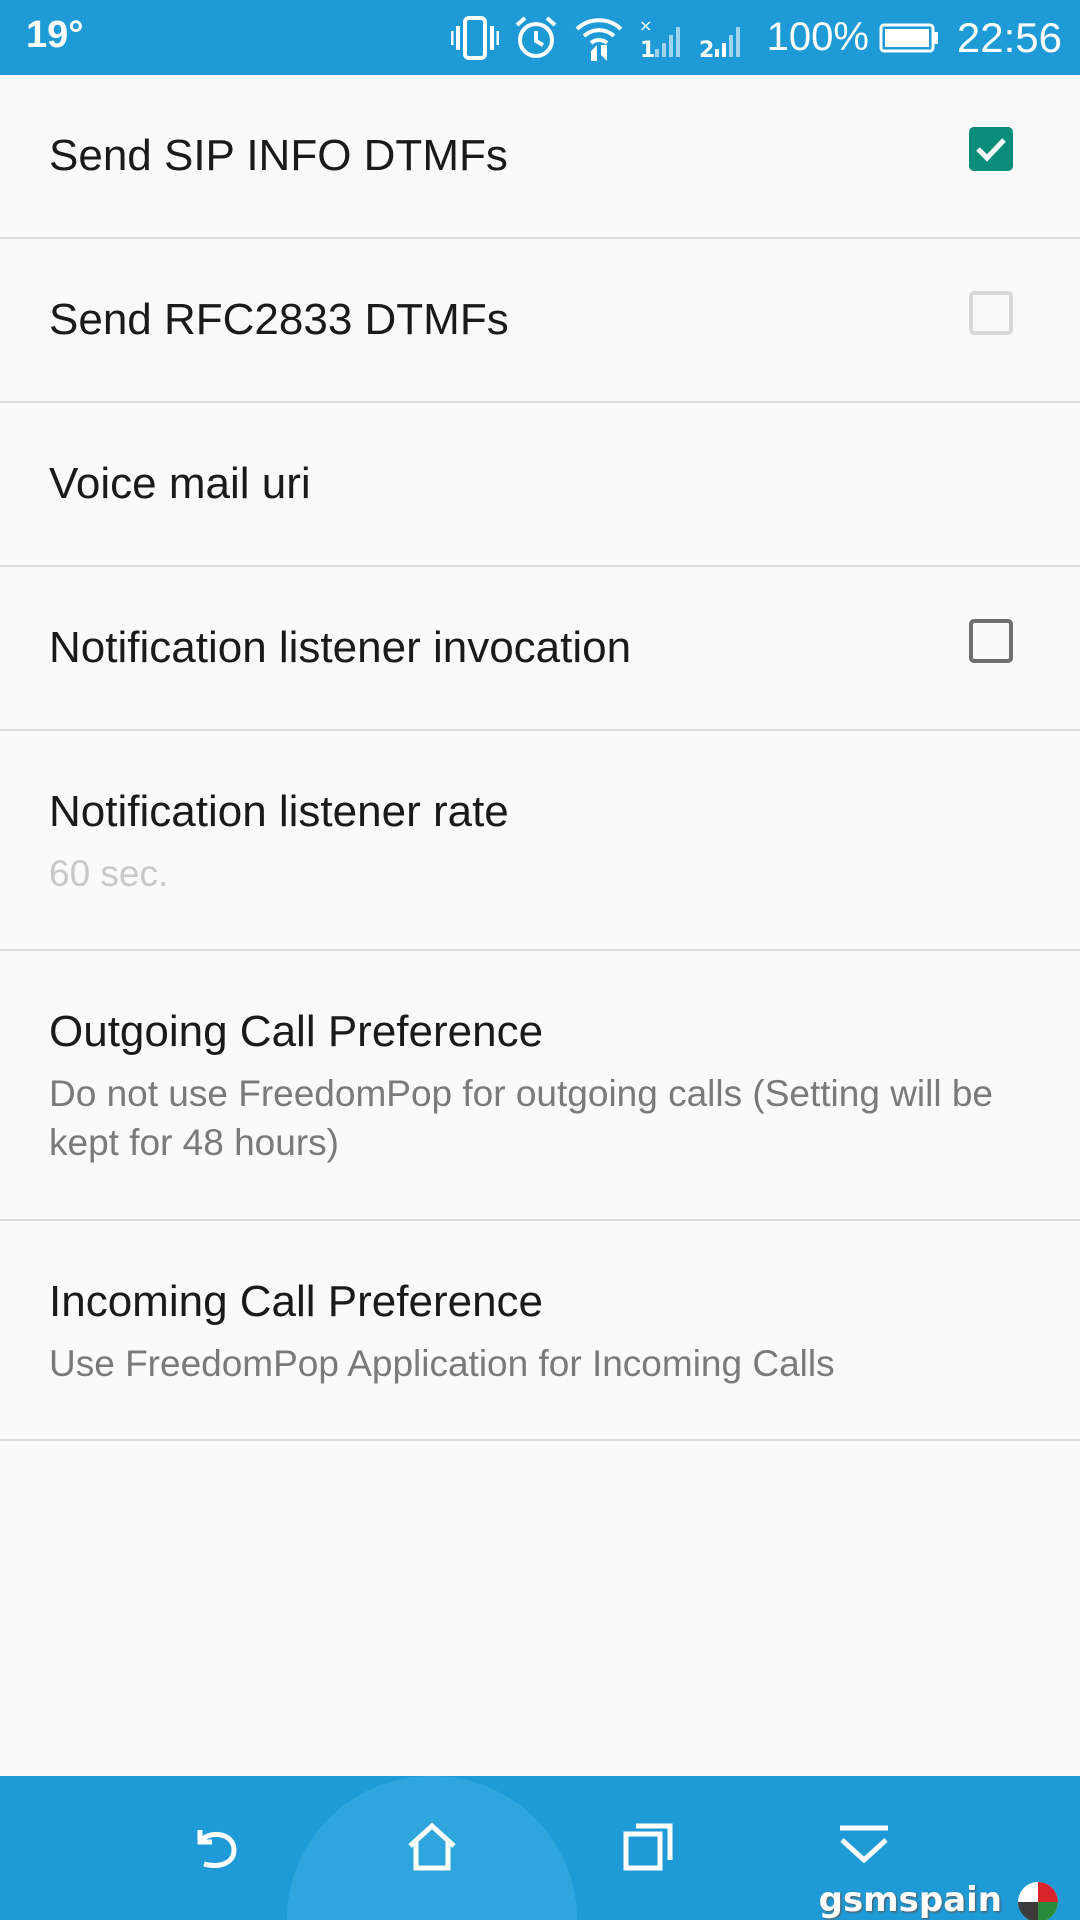 This screenshot has width=1080, height=1920. What do you see at coordinates (474, 37) in the screenshot?
I see `vibrate-icon` at bounding box center [474, 37].